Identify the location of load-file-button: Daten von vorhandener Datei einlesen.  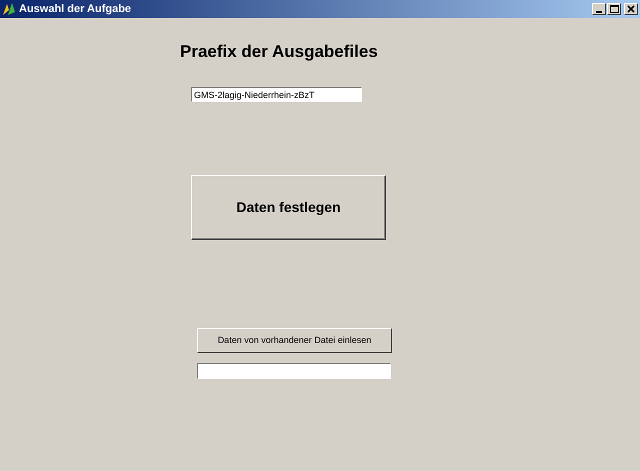
(294, 340).